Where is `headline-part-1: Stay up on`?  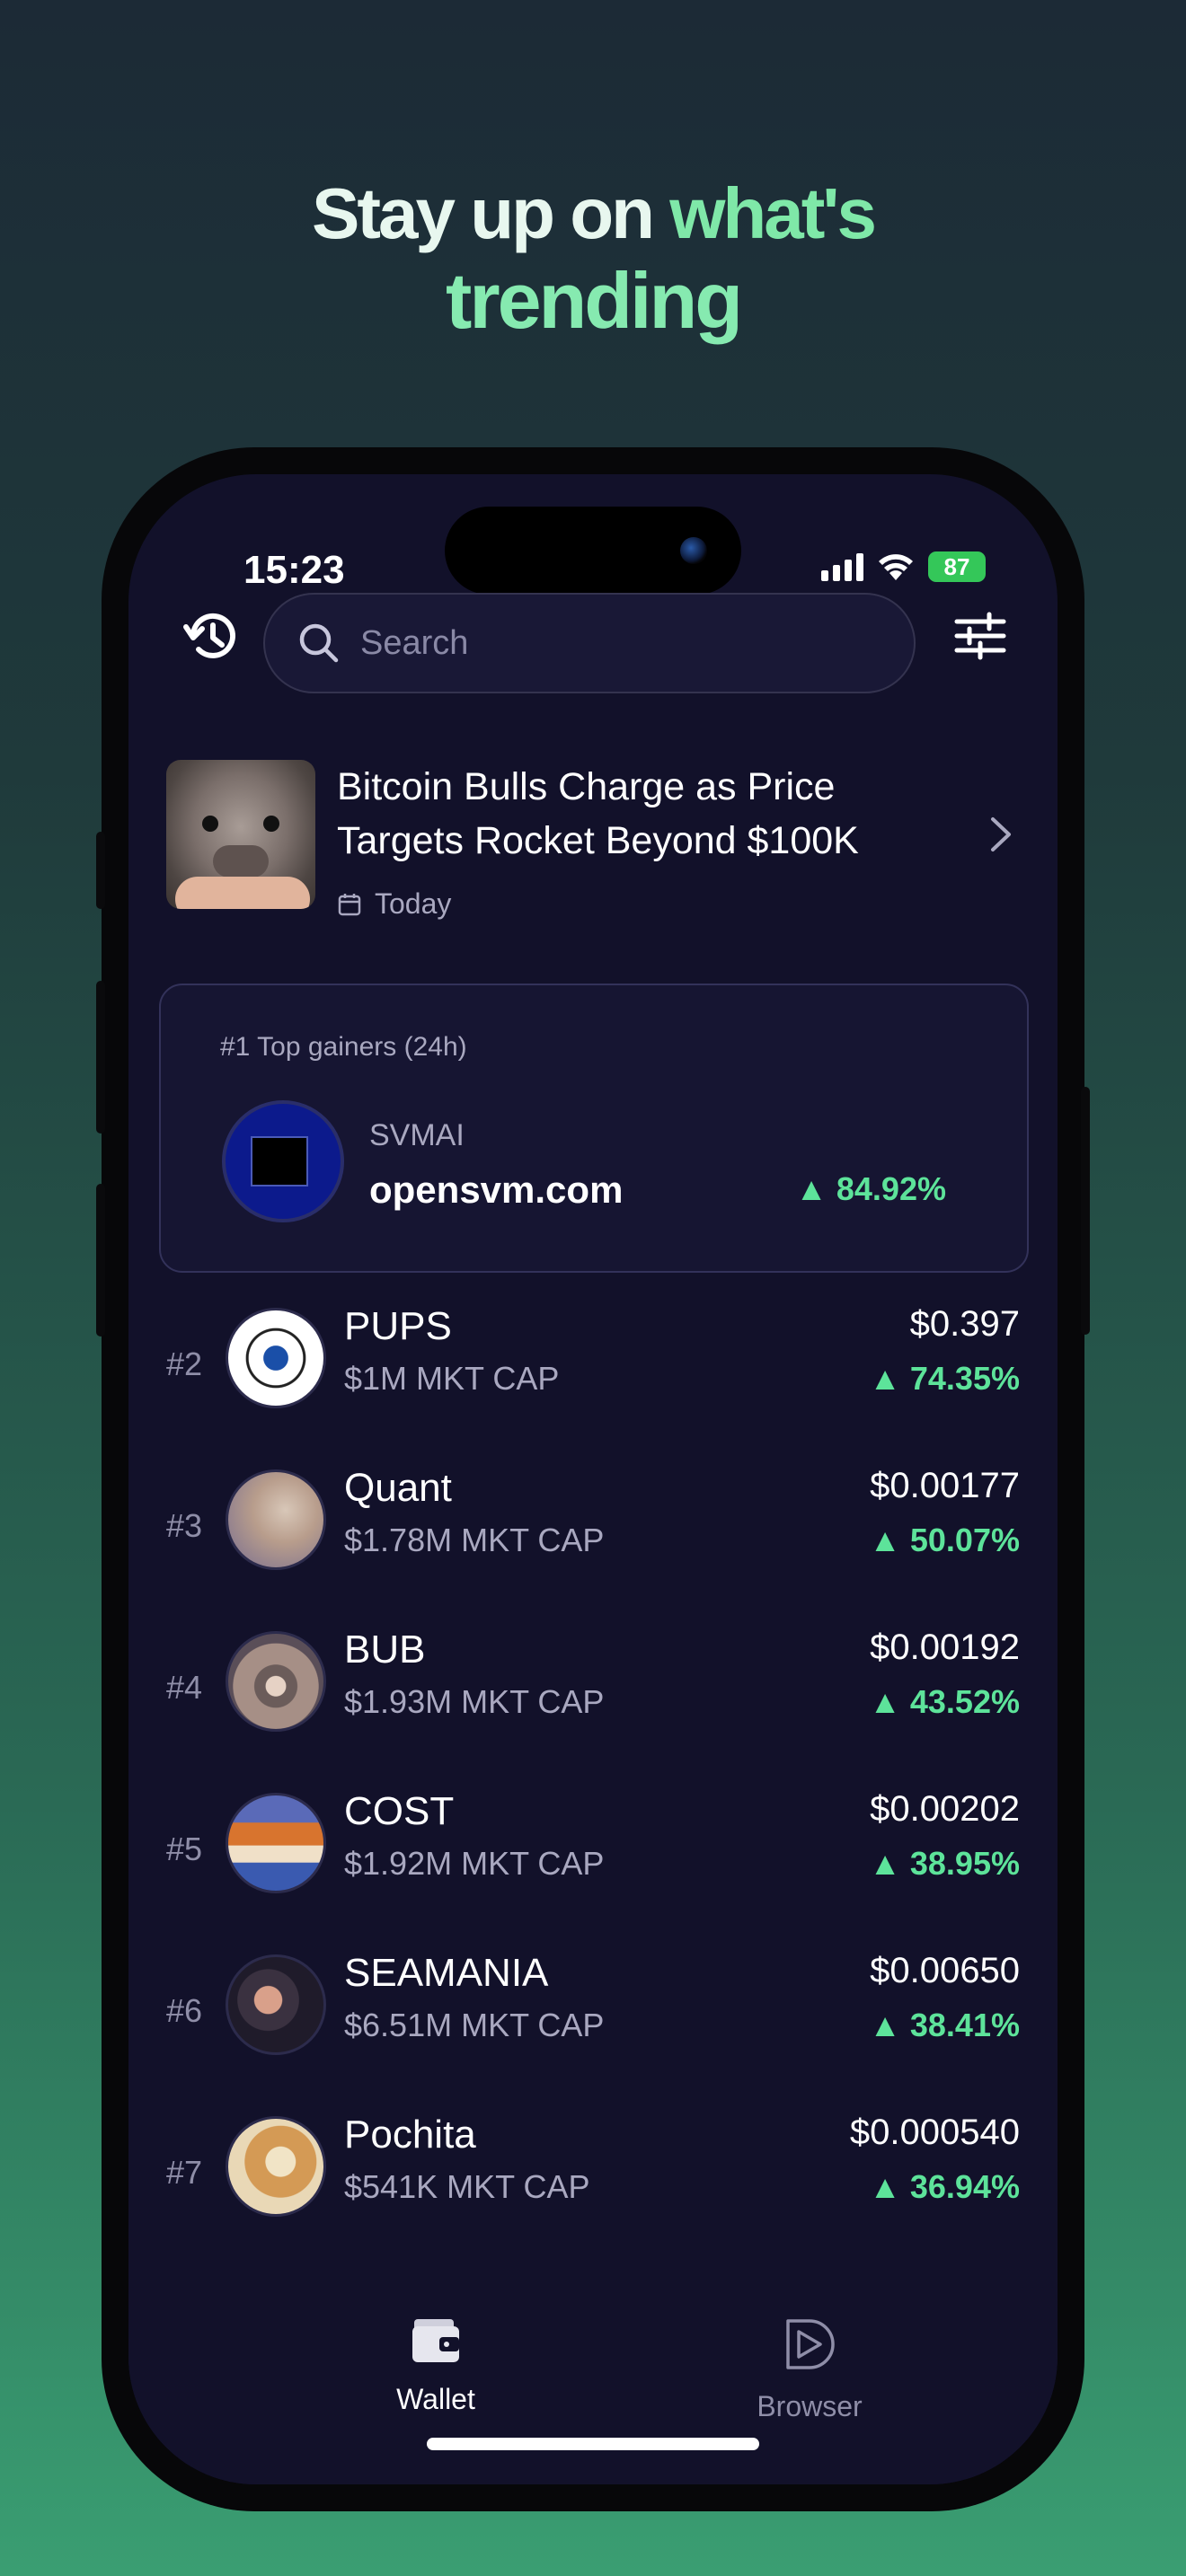
headline-part-1: Stay up on is located at coordinates (491, 213).